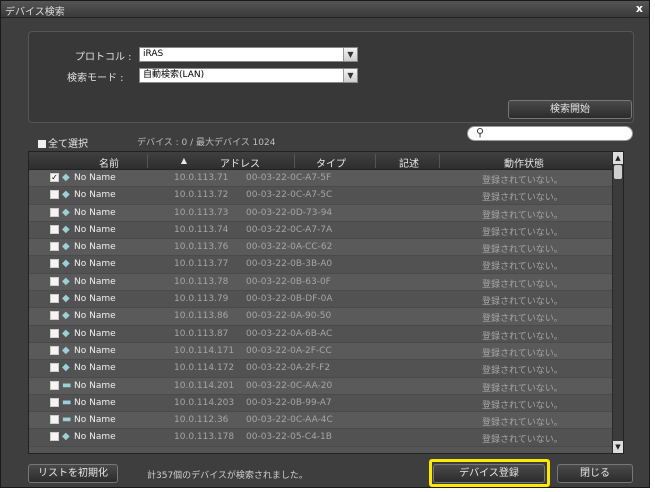 Image resolution: width=655 pixels, height=492 pixels. Describe the element at coordinates (558, 133) in the screenshot. I see `search-input` at that location.